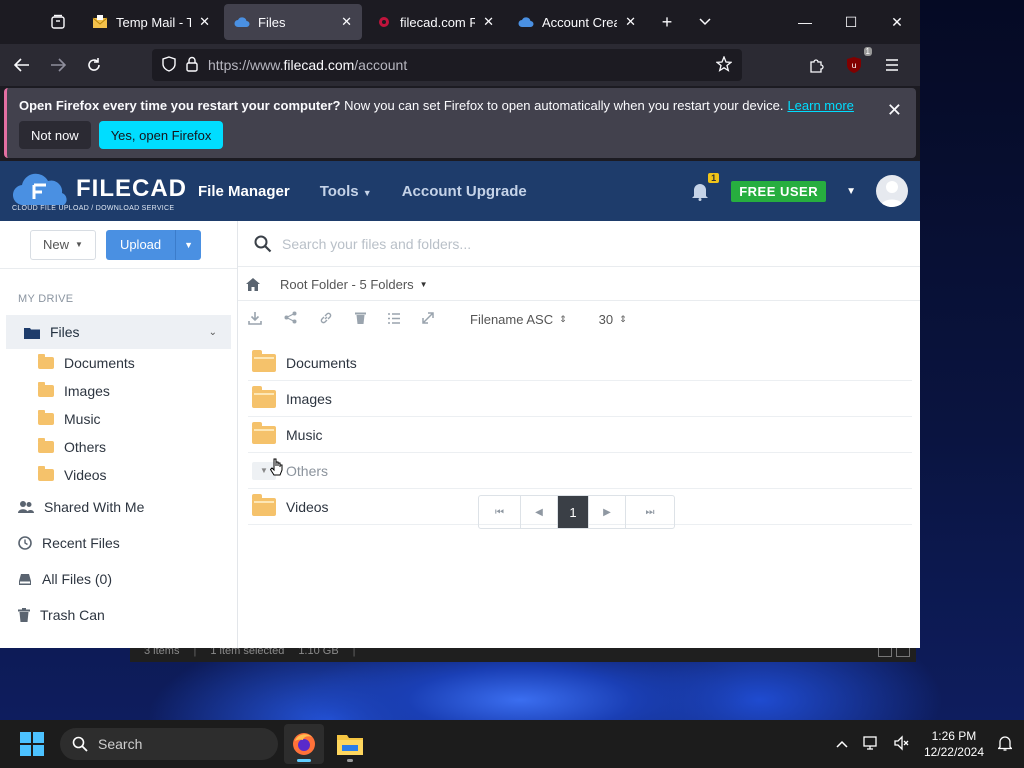 The height and width of the screenshot is (768, 1024). Describe the element at coordinates (118, 332) in the screenshot. I see `sidebar-item-files: Files ⌄` at that location.